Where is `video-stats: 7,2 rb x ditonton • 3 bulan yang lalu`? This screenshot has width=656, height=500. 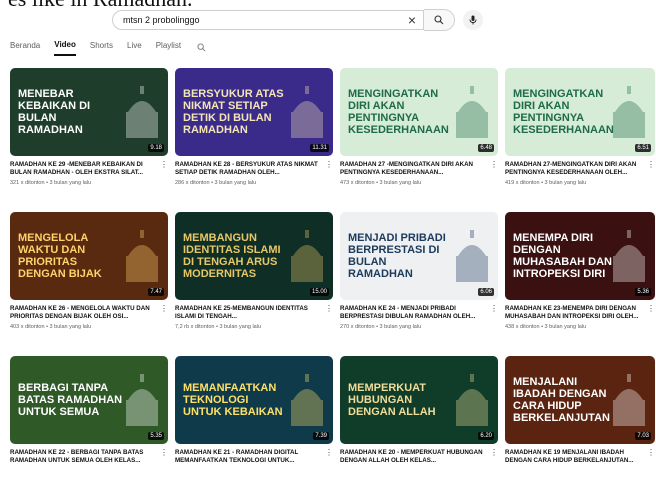
video-stats: 7,2 rb x ditonton • 3 bulan yang lalu is located at coordinates (250, 327).